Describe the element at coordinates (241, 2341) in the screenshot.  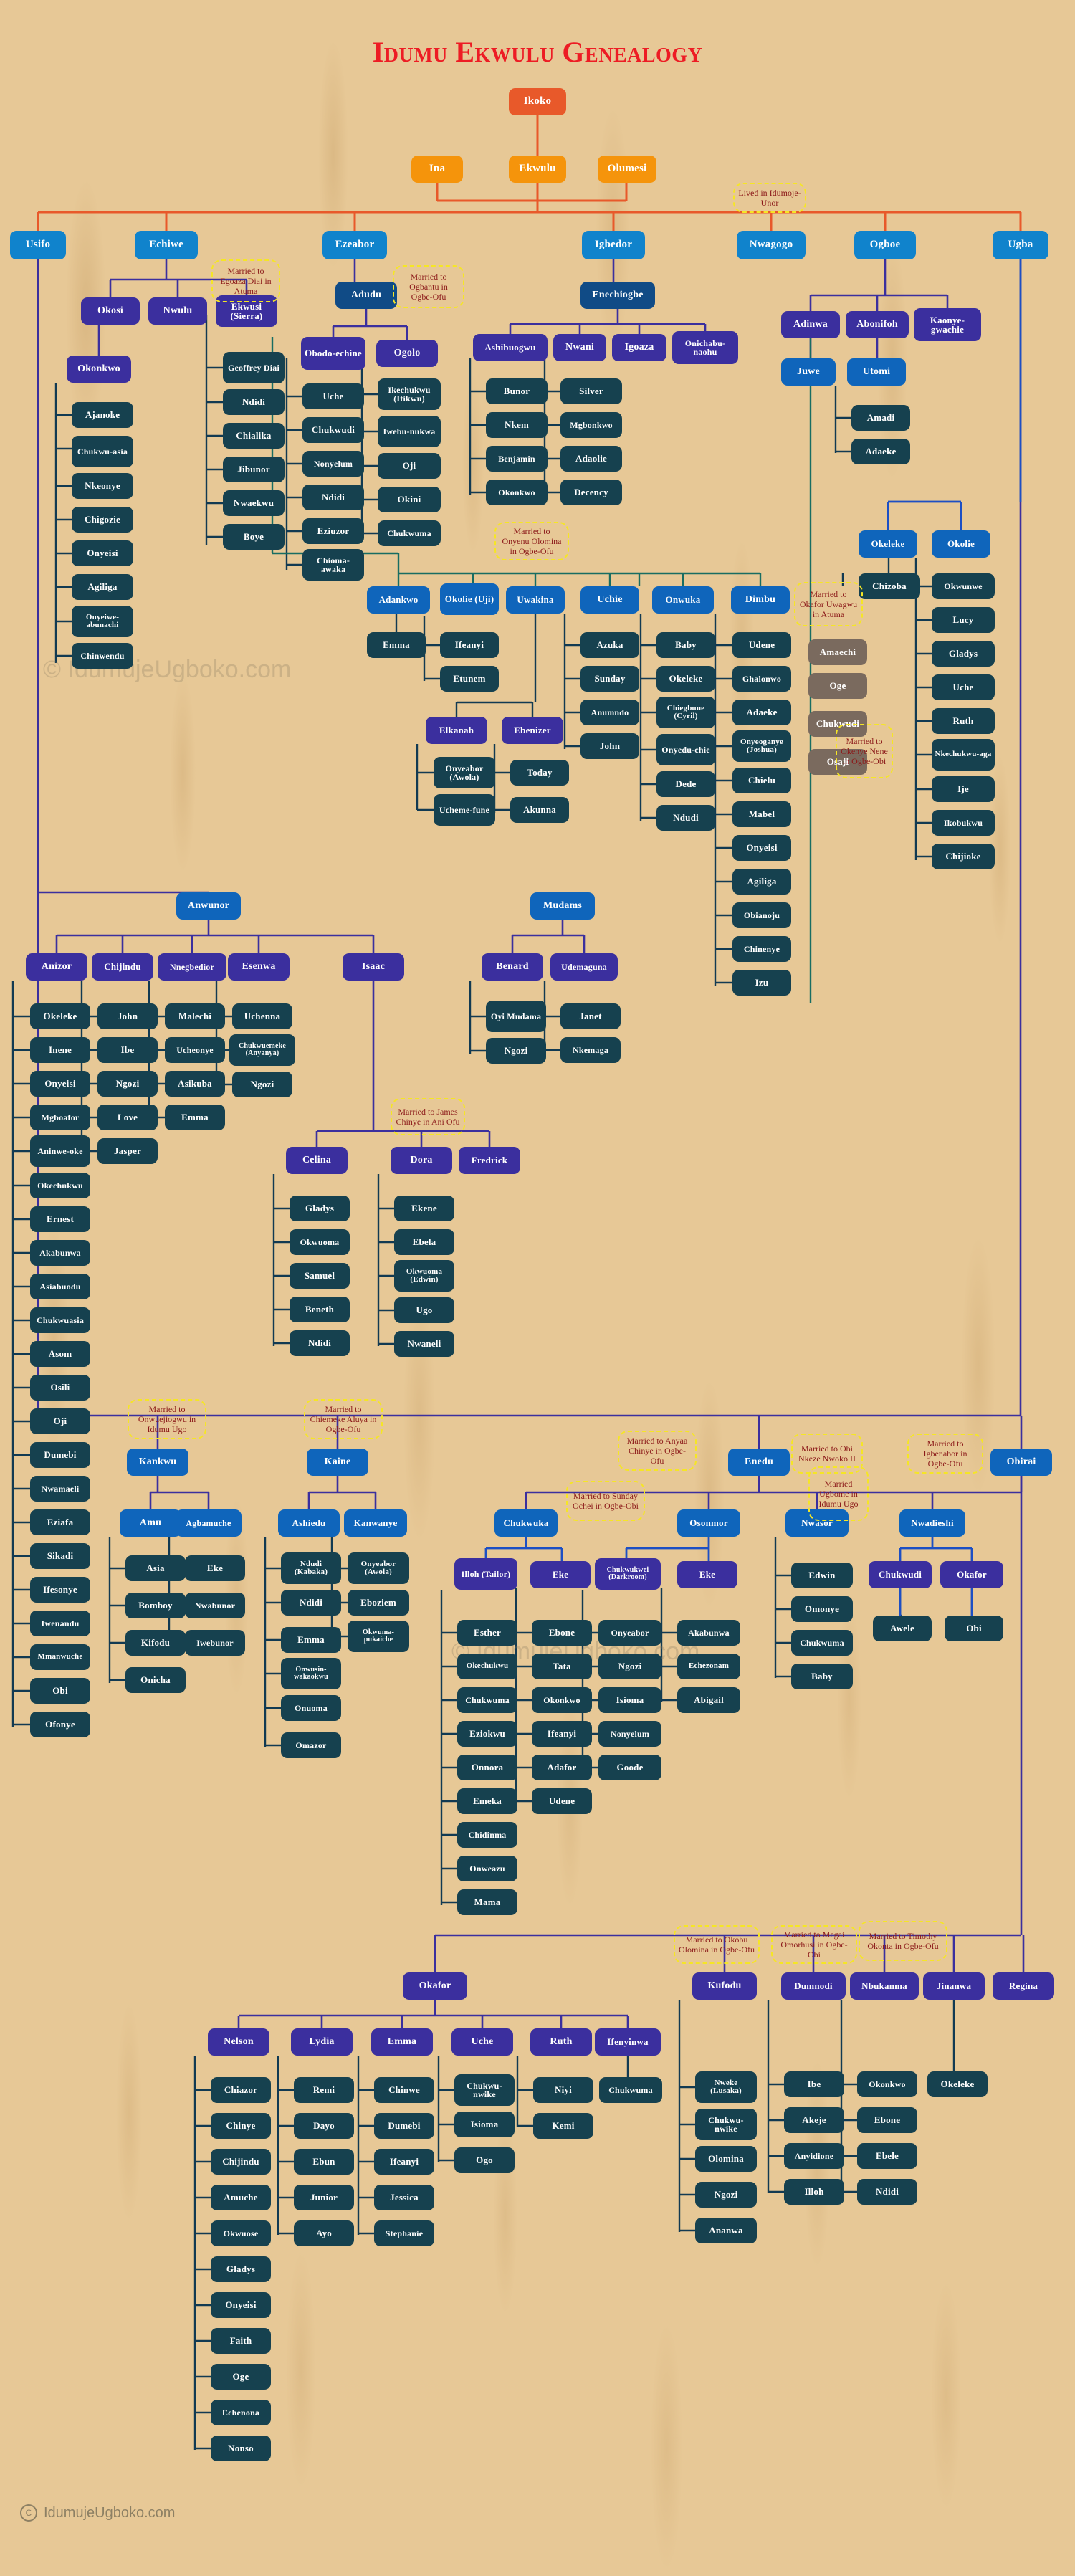
I see `person-node-faith: Faith` at that location.